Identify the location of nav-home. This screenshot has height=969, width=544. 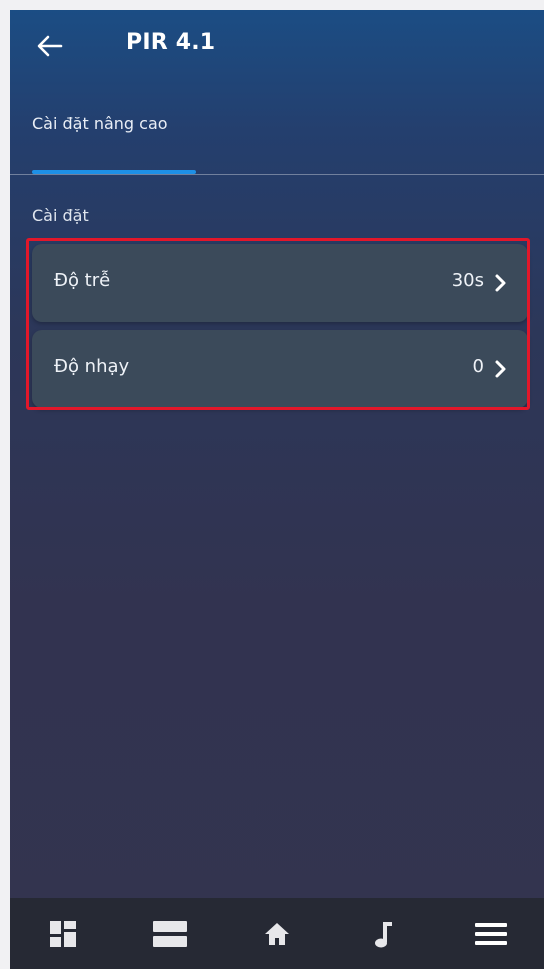
(277, 934).